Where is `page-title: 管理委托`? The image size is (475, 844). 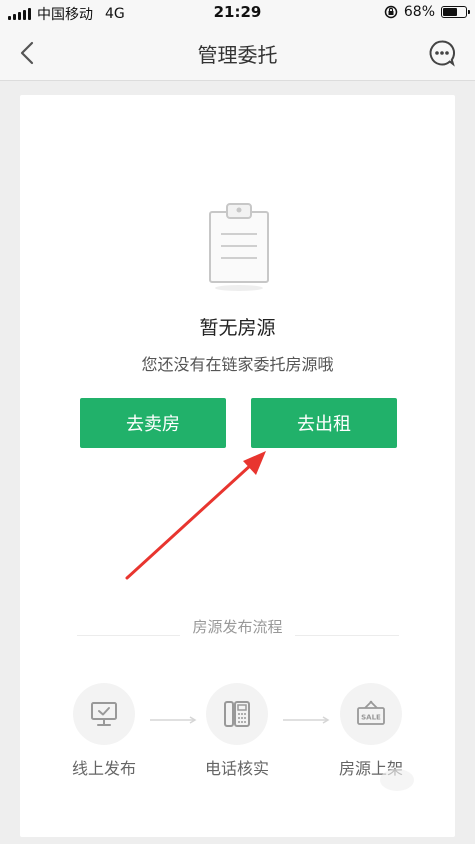 page-title: 管理委托 is located at coordinates (237, 55).